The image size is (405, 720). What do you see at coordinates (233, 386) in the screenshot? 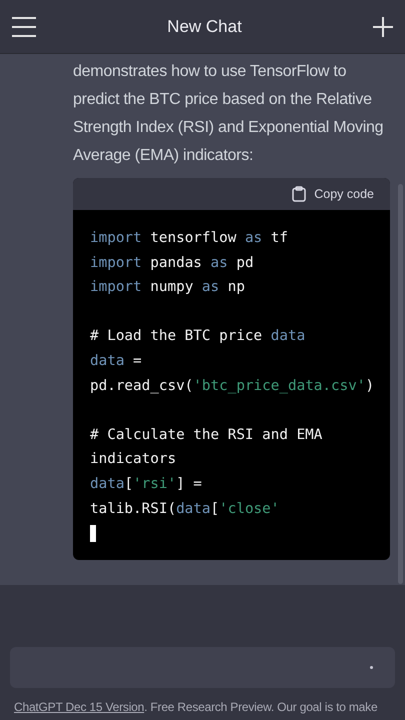
I see `code-line: pd.read_csv('btc_price_data.csv')` at bounding box center [233, 386].